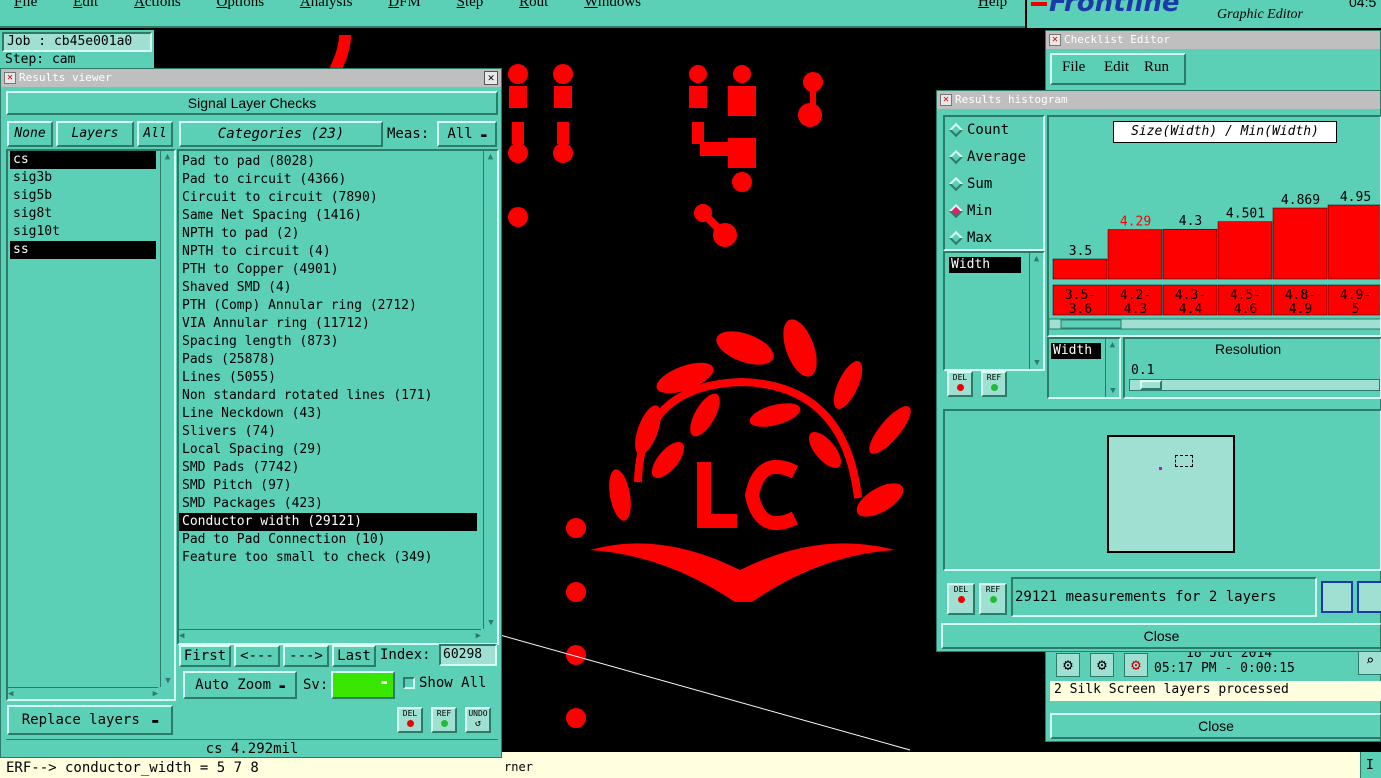 The width and height of the screenshot is (1381, 778). Describe the element at coordinates (960, 384) in the screenshot. I see `histogram-del-button: DEL` at that location.